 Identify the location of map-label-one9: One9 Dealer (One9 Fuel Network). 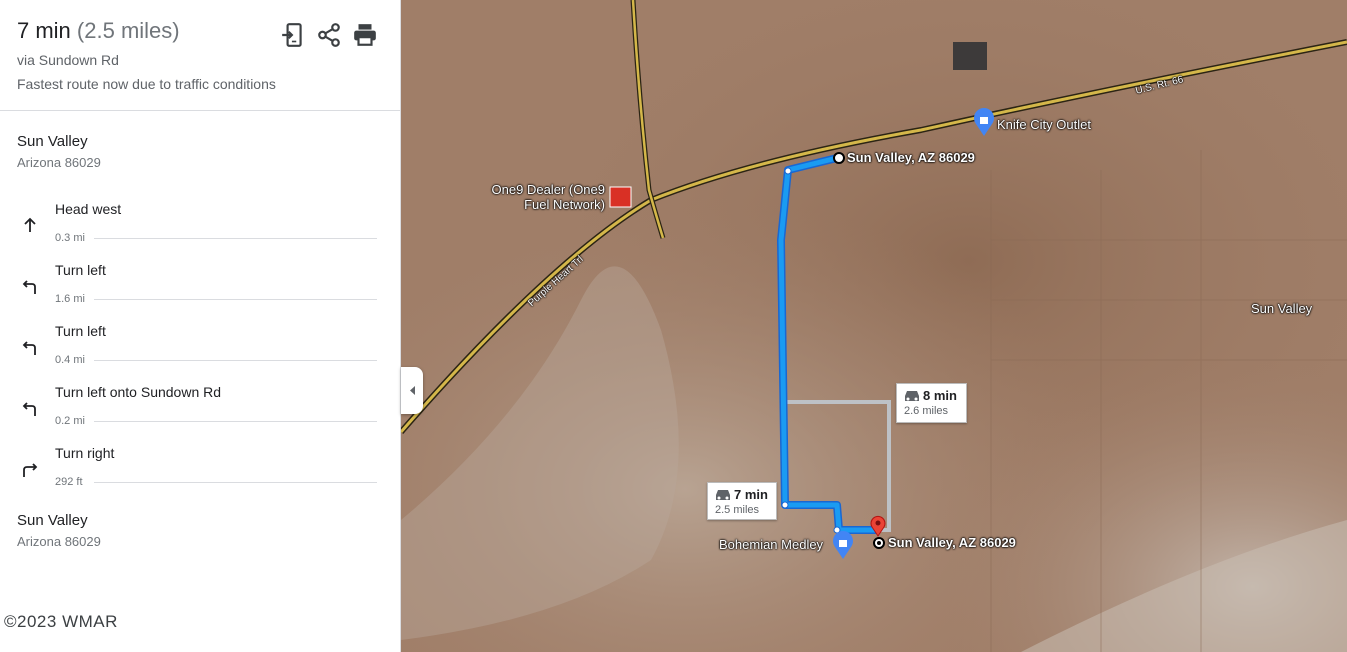
(547, 197).